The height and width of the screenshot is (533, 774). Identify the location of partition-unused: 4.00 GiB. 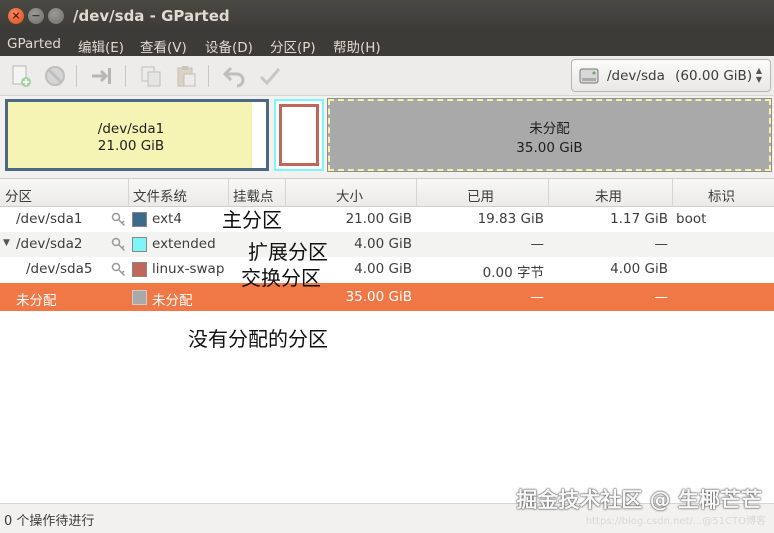
(639, 269).